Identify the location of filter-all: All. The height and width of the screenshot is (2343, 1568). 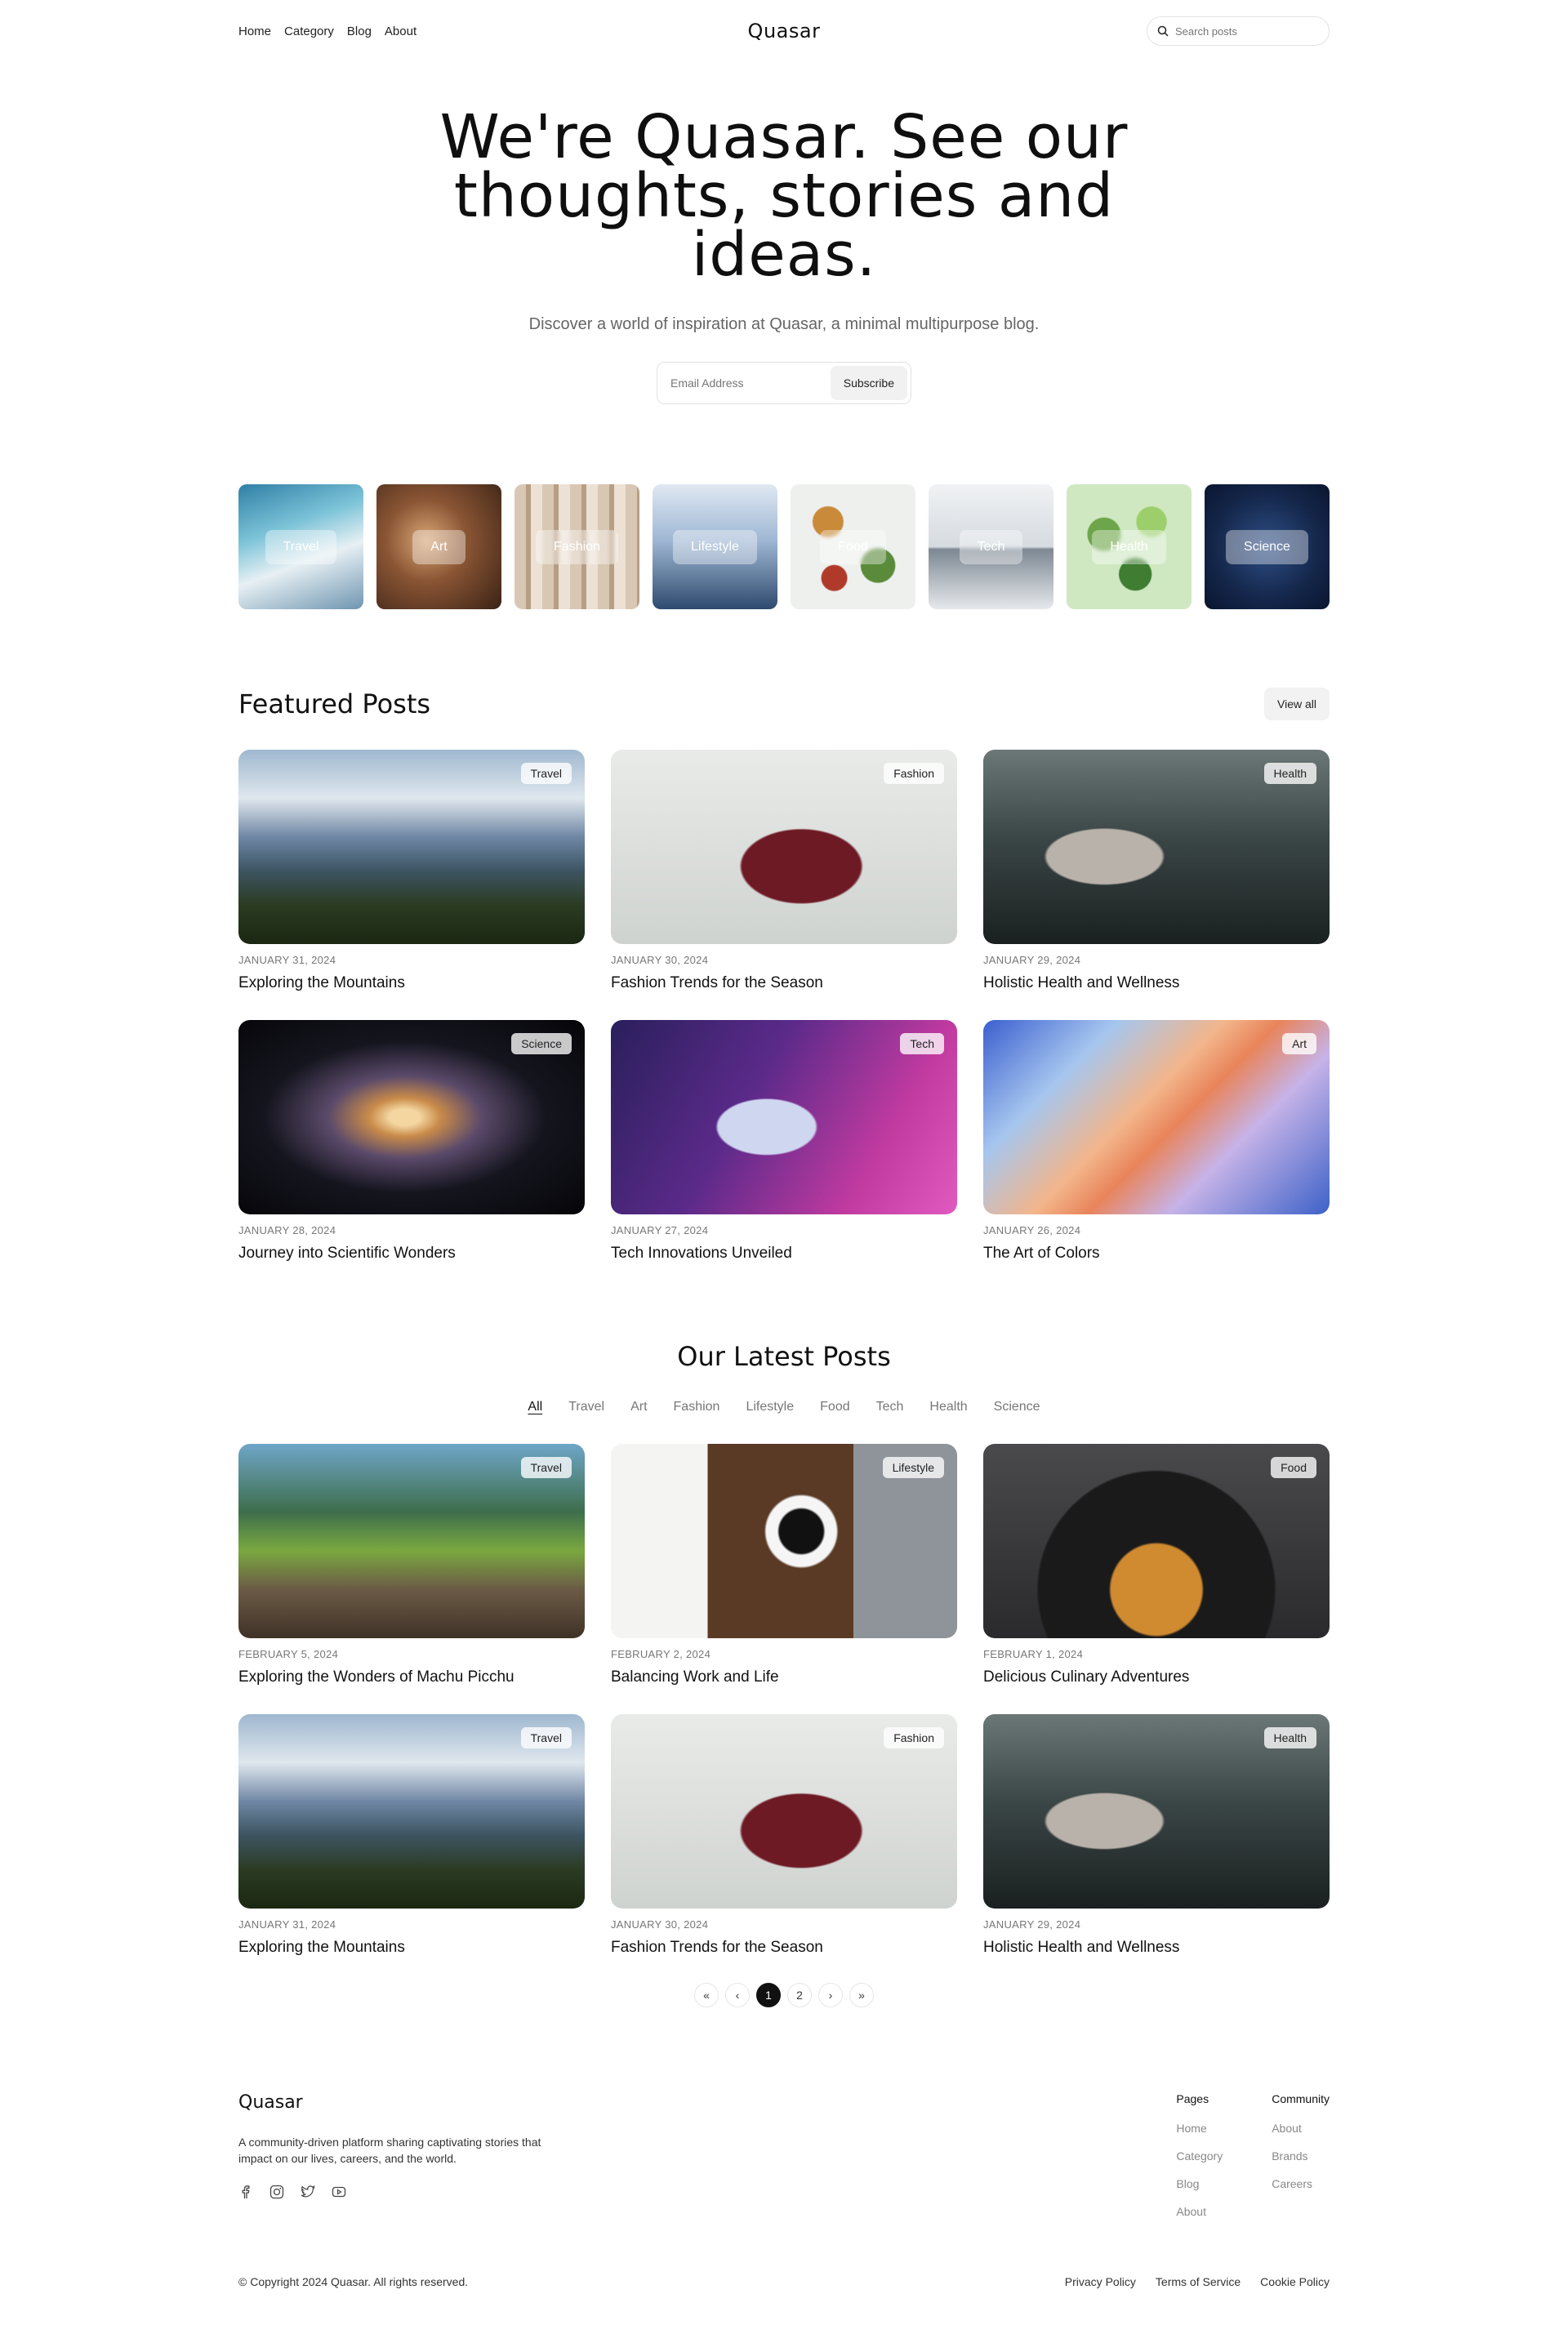
(535, 1407).